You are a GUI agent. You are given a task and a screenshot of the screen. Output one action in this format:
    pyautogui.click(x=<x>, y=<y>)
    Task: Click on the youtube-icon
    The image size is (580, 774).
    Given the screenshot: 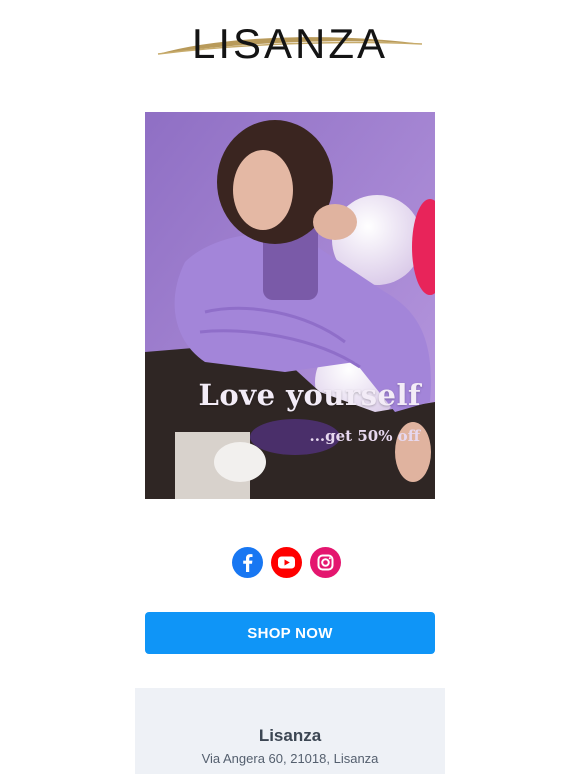 What is the action you would take?
    pyautogui.click(x=286, y=562)
    